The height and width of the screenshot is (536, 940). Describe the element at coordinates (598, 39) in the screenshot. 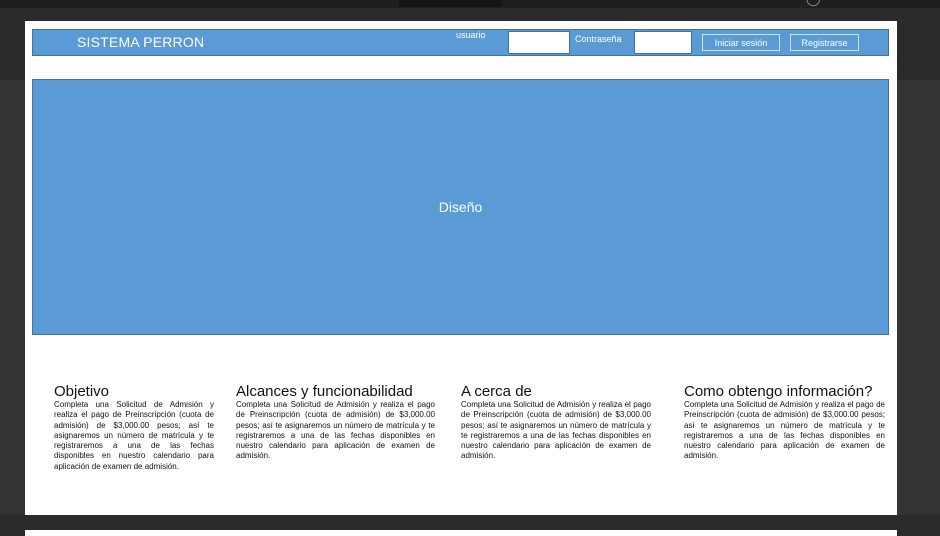

I see `password-label: Contraseña` at that location.